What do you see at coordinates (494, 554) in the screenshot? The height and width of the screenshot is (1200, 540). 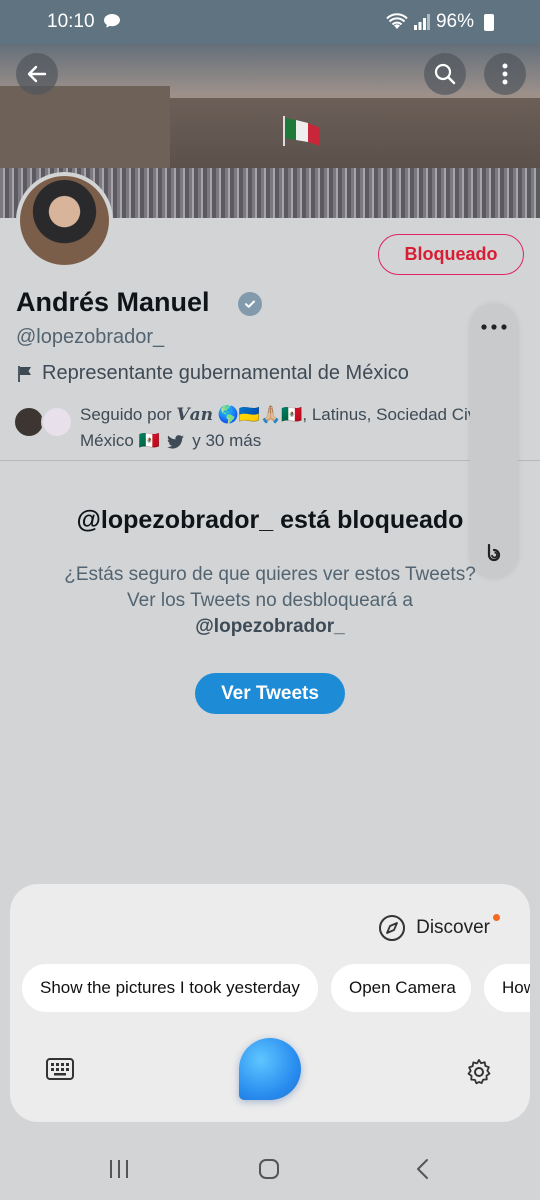 I see `bixby-icon` at bounding box center [494, 554].